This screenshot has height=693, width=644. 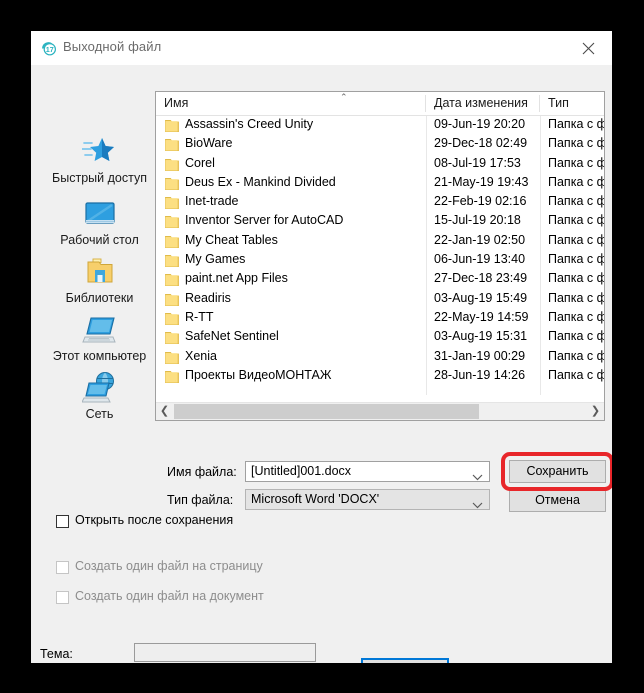 I want to click on table-row: R-TT 22-May-19 14:59 Папка с ф, so click(x=380, y=318).